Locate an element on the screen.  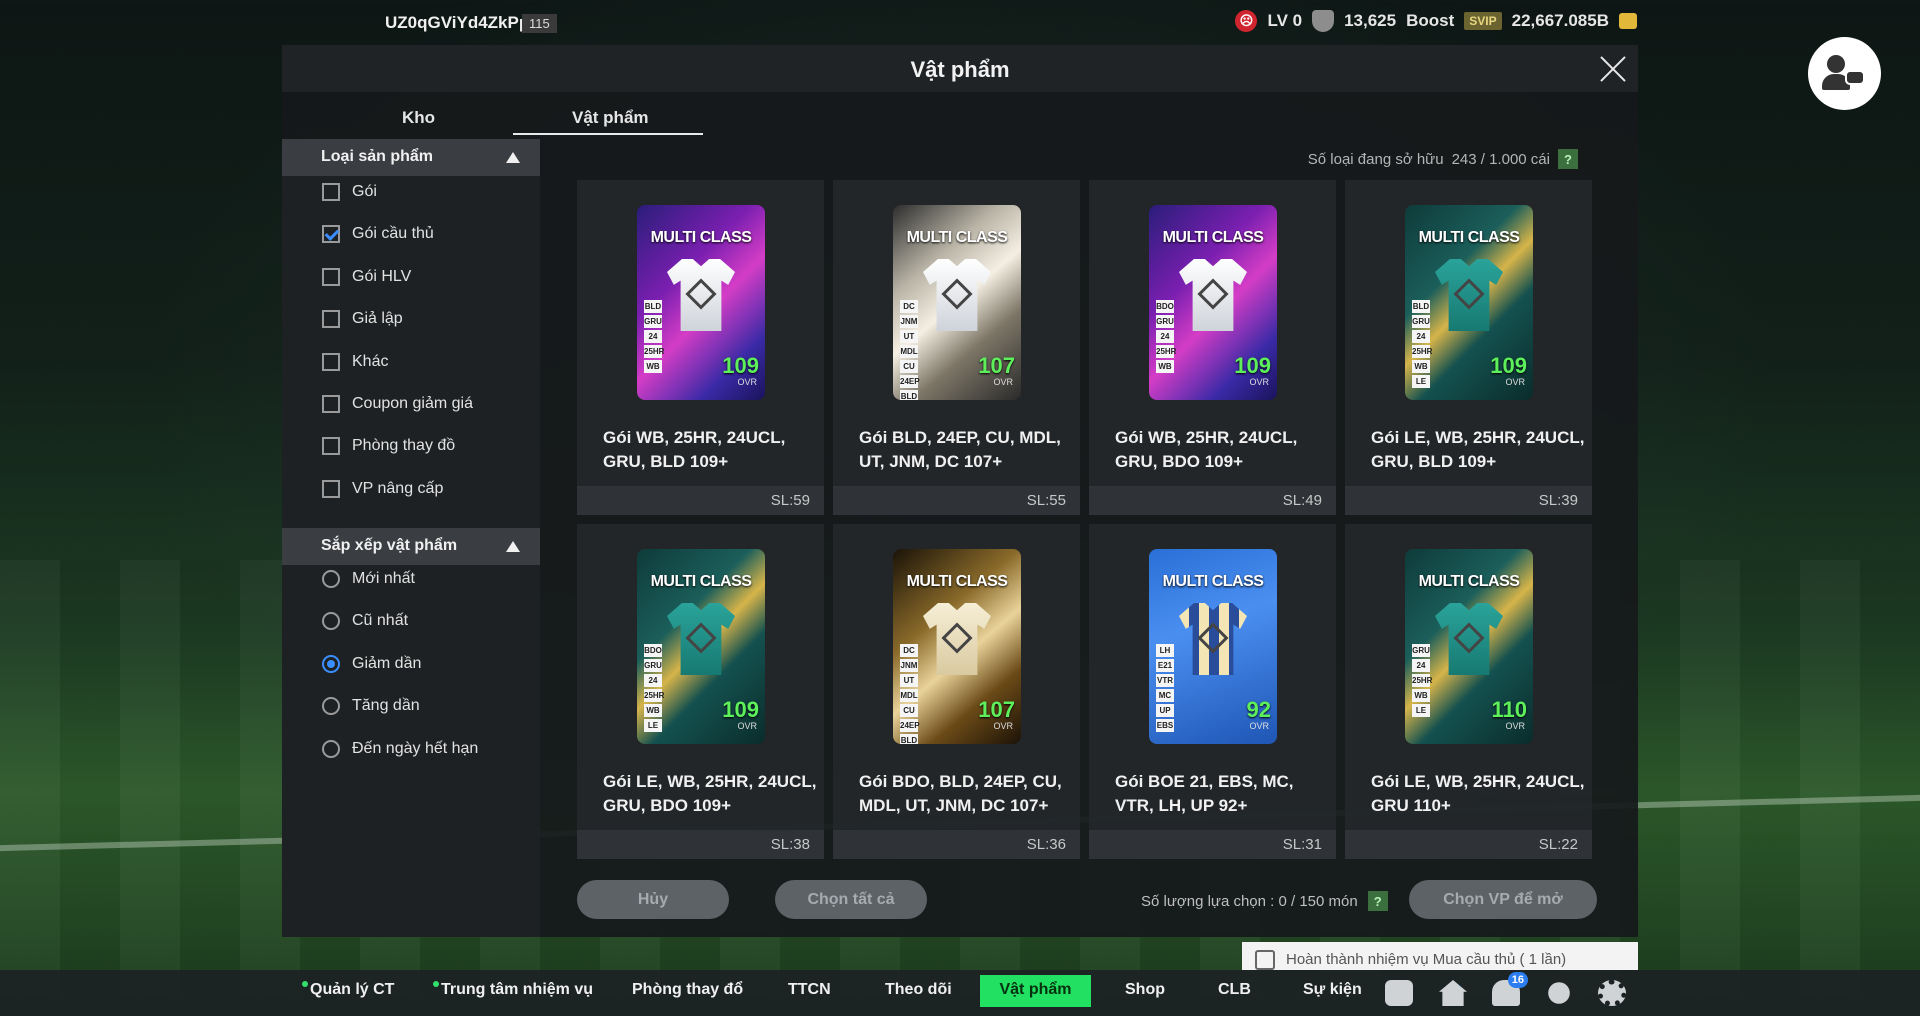
item-quantity: SL:36 is located at coordinates (1046, 844).